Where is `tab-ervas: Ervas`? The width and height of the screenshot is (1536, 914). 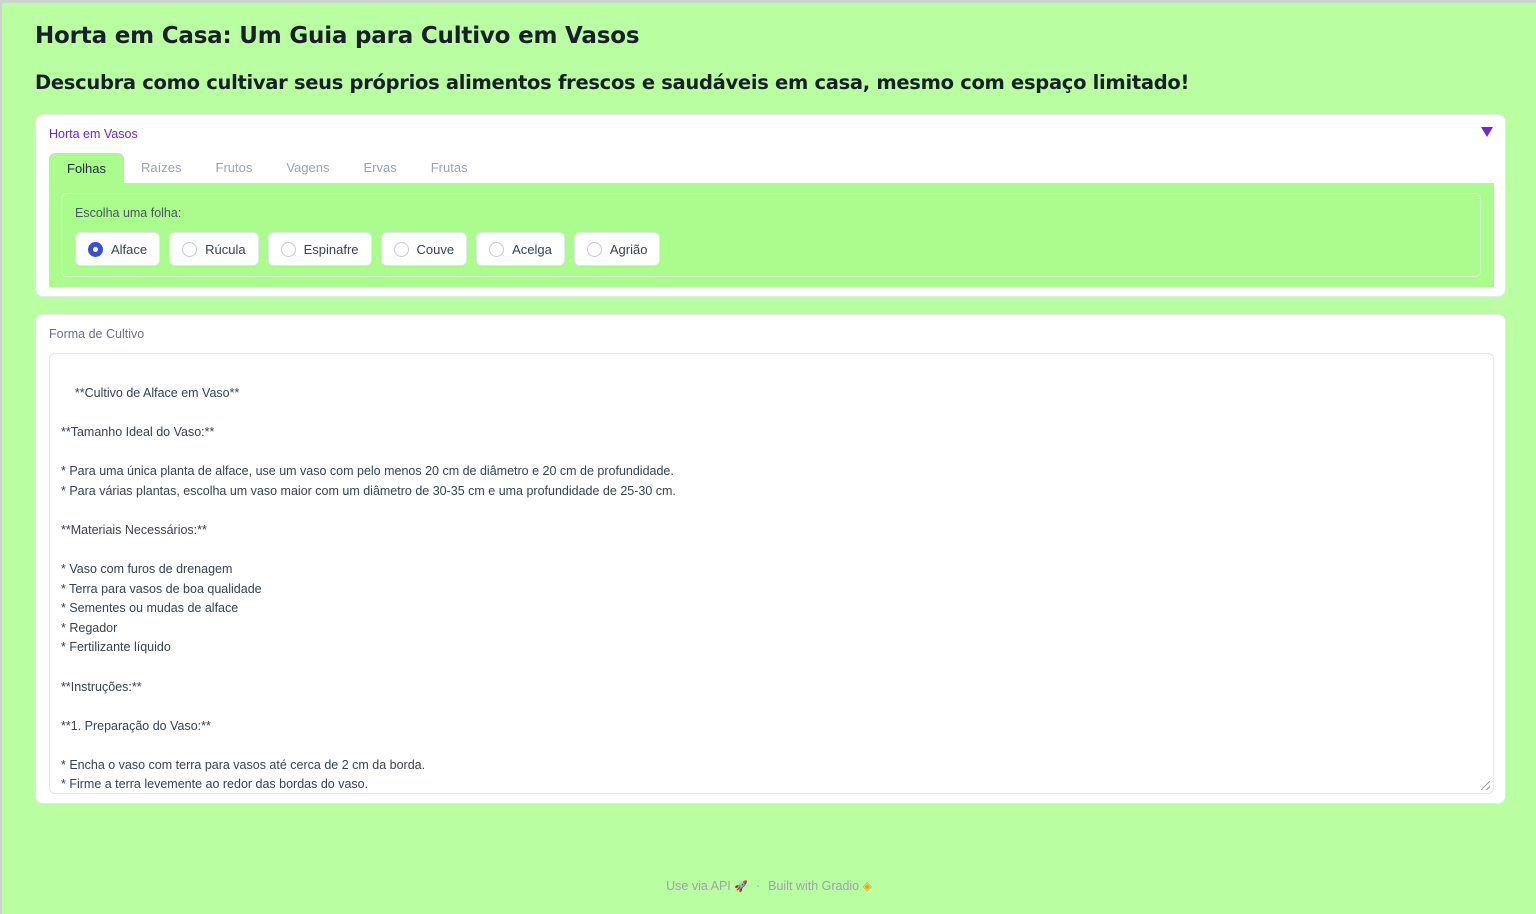 tab-ervas: Ervas is located at coordinates (379, 168).